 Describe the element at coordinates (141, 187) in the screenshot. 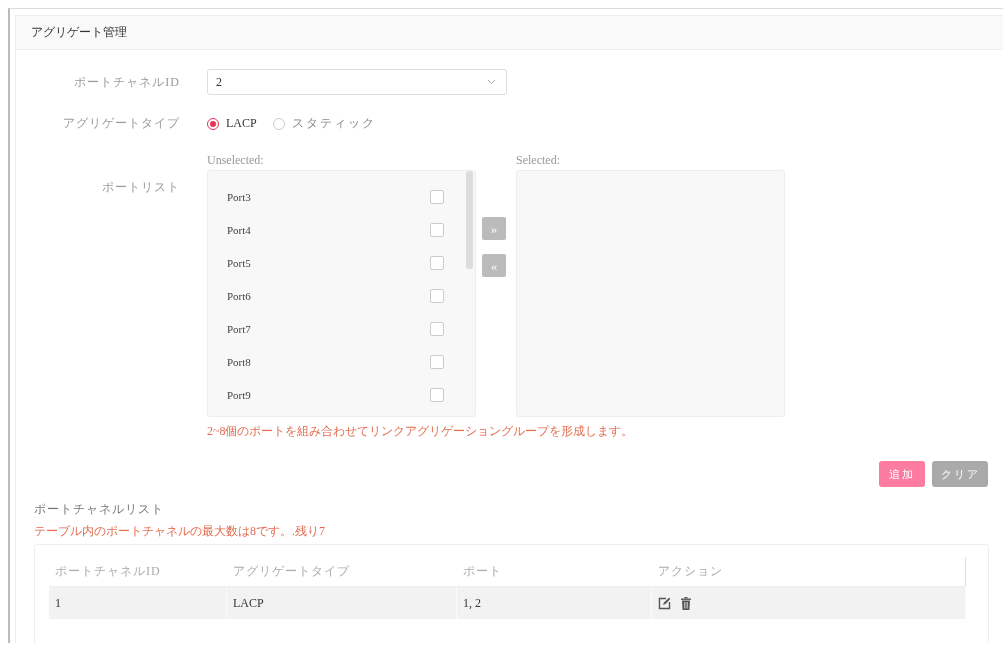

I see `field-label: ポートリスト` at that location.